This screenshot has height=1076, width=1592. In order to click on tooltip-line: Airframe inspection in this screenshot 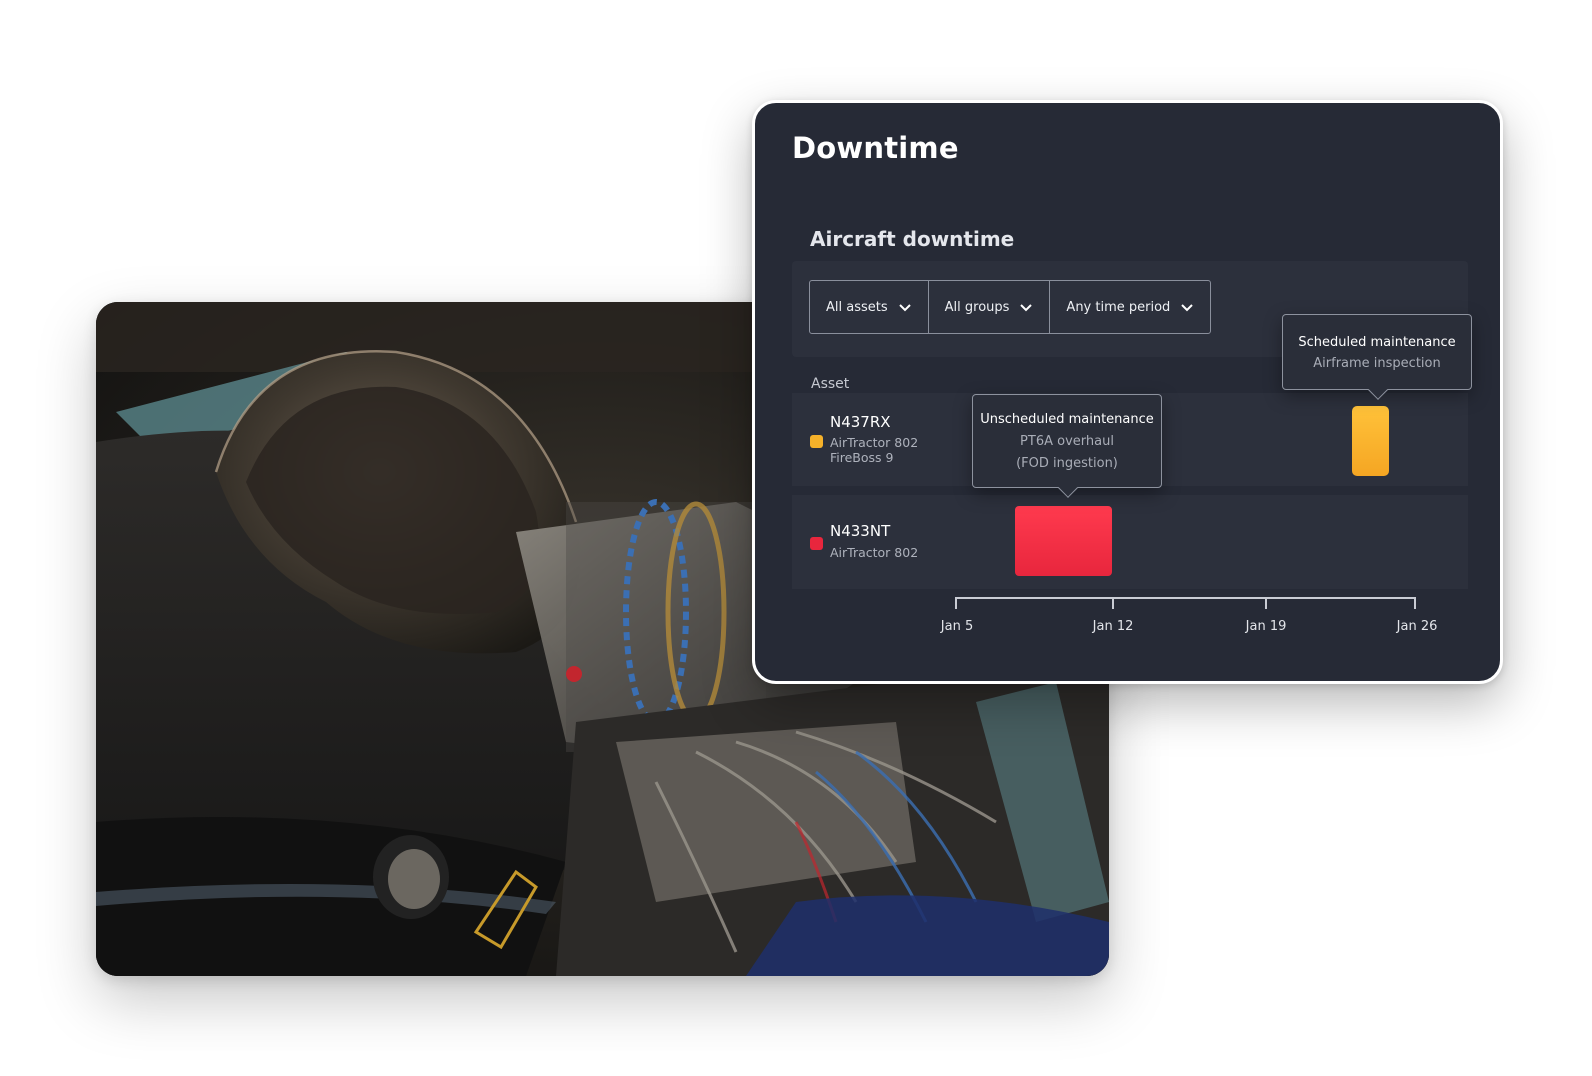, I will do `click(1377, 363)`.